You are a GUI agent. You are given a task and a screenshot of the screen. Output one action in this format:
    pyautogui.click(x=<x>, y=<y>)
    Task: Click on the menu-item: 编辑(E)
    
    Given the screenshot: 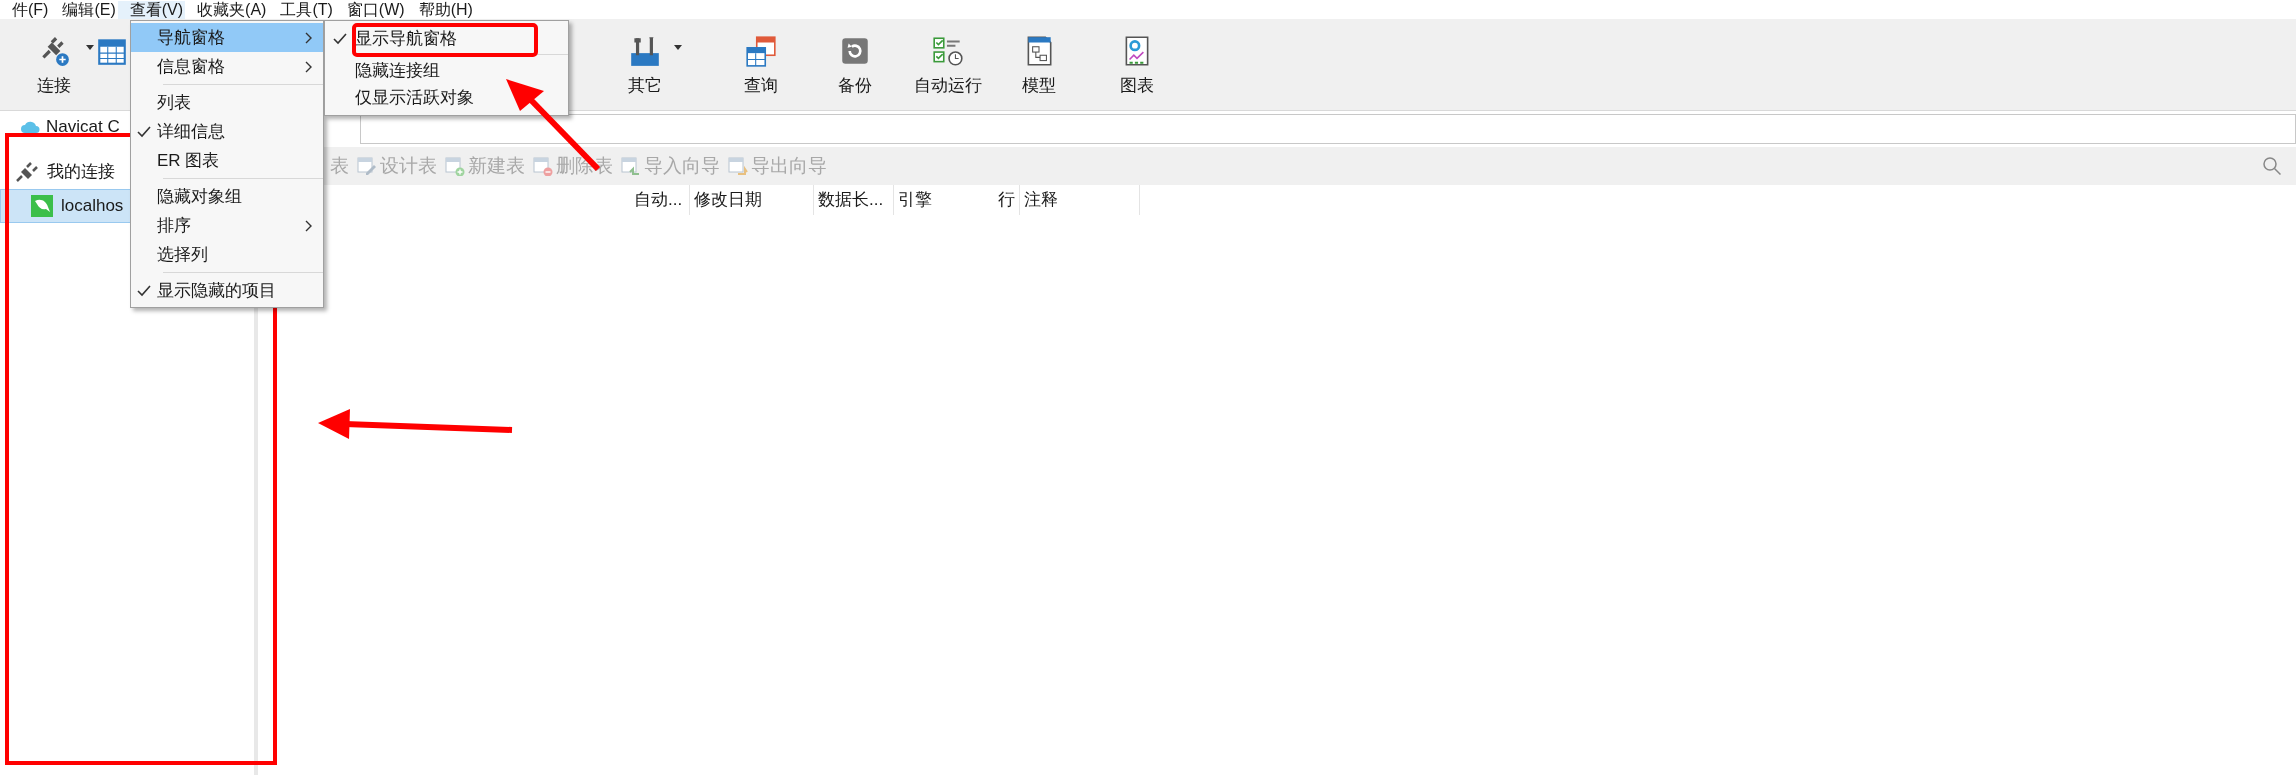 What is the action you would take?
    pyautogui.click(x=84, y=10)
    